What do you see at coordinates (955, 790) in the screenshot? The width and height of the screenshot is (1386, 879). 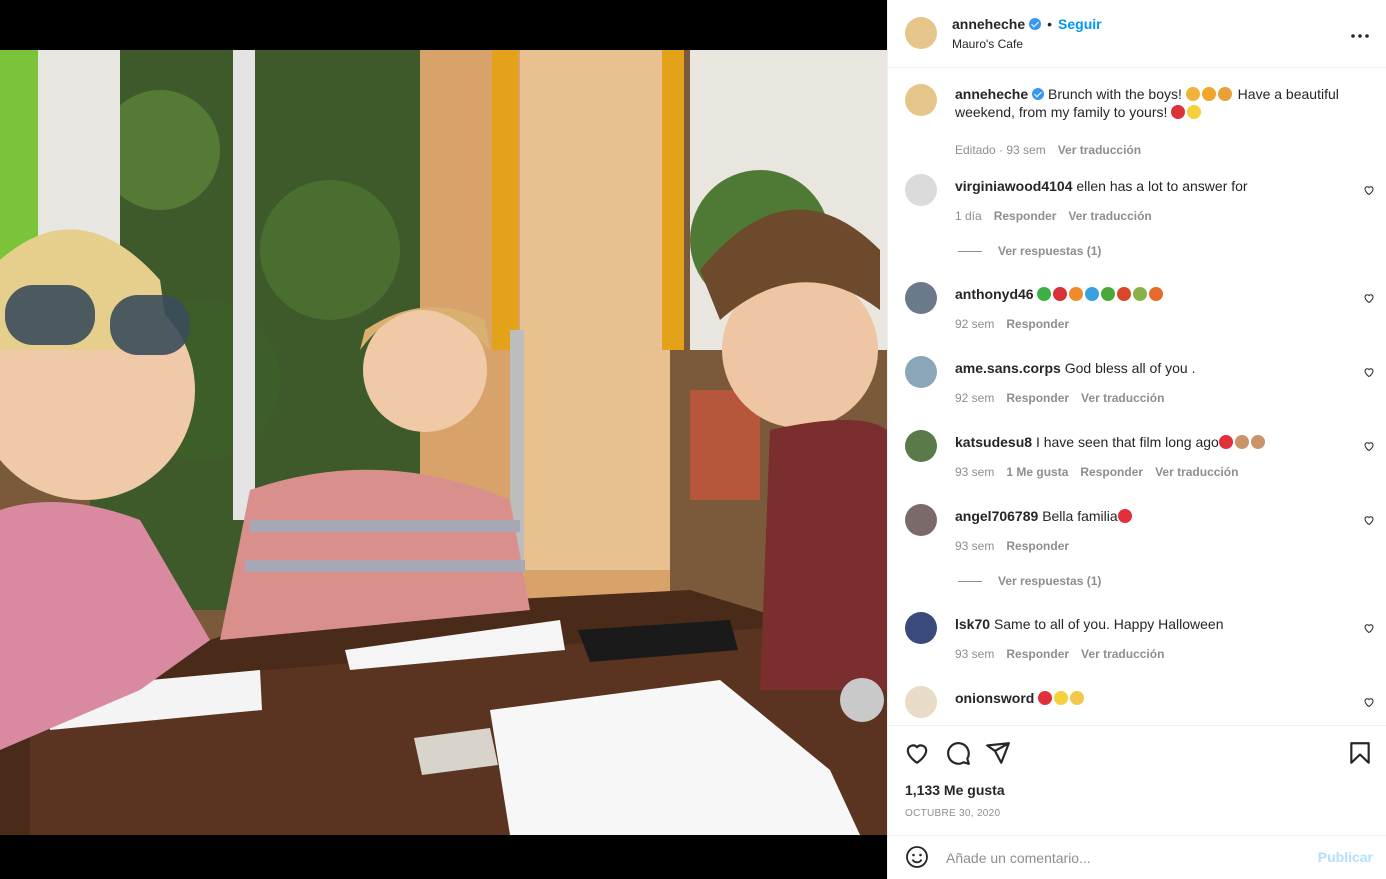 I see `likes-count: 1,133 Me gusta` at bounding box center [955, 790].